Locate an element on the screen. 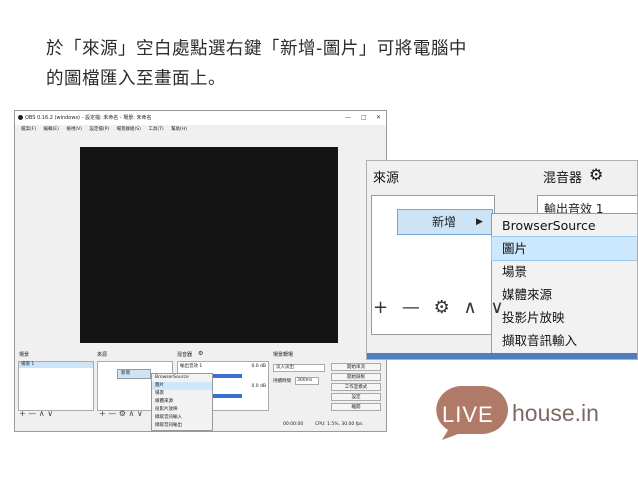 The width and height of the screenshot is (638, 479). menu-view: 檢視(V) is located at coordinates (74, 129).